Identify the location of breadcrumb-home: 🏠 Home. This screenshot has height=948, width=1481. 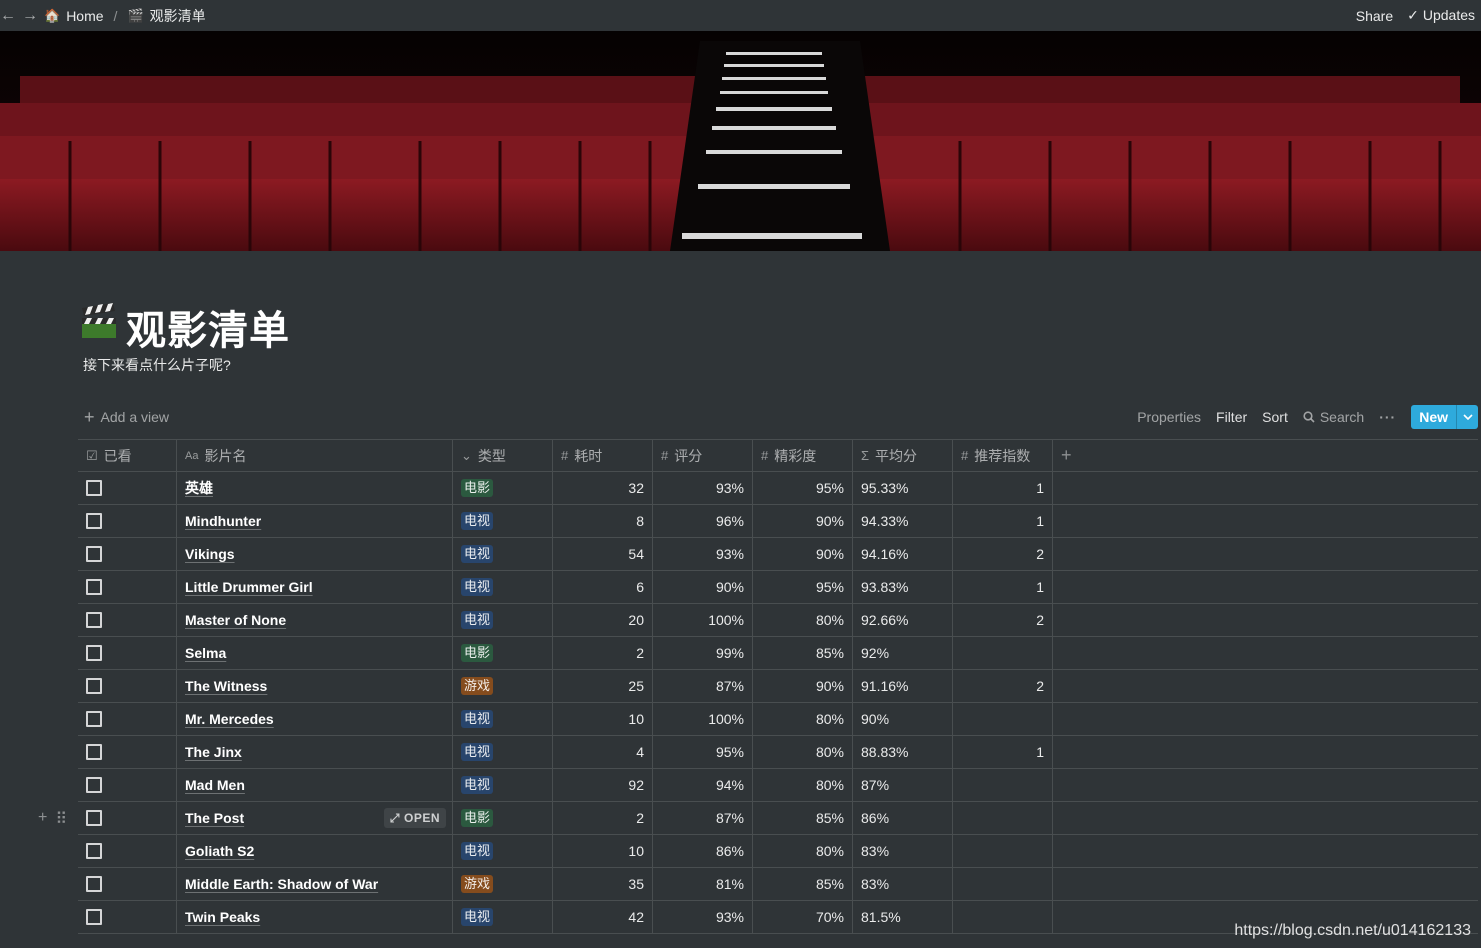
(74, 16).